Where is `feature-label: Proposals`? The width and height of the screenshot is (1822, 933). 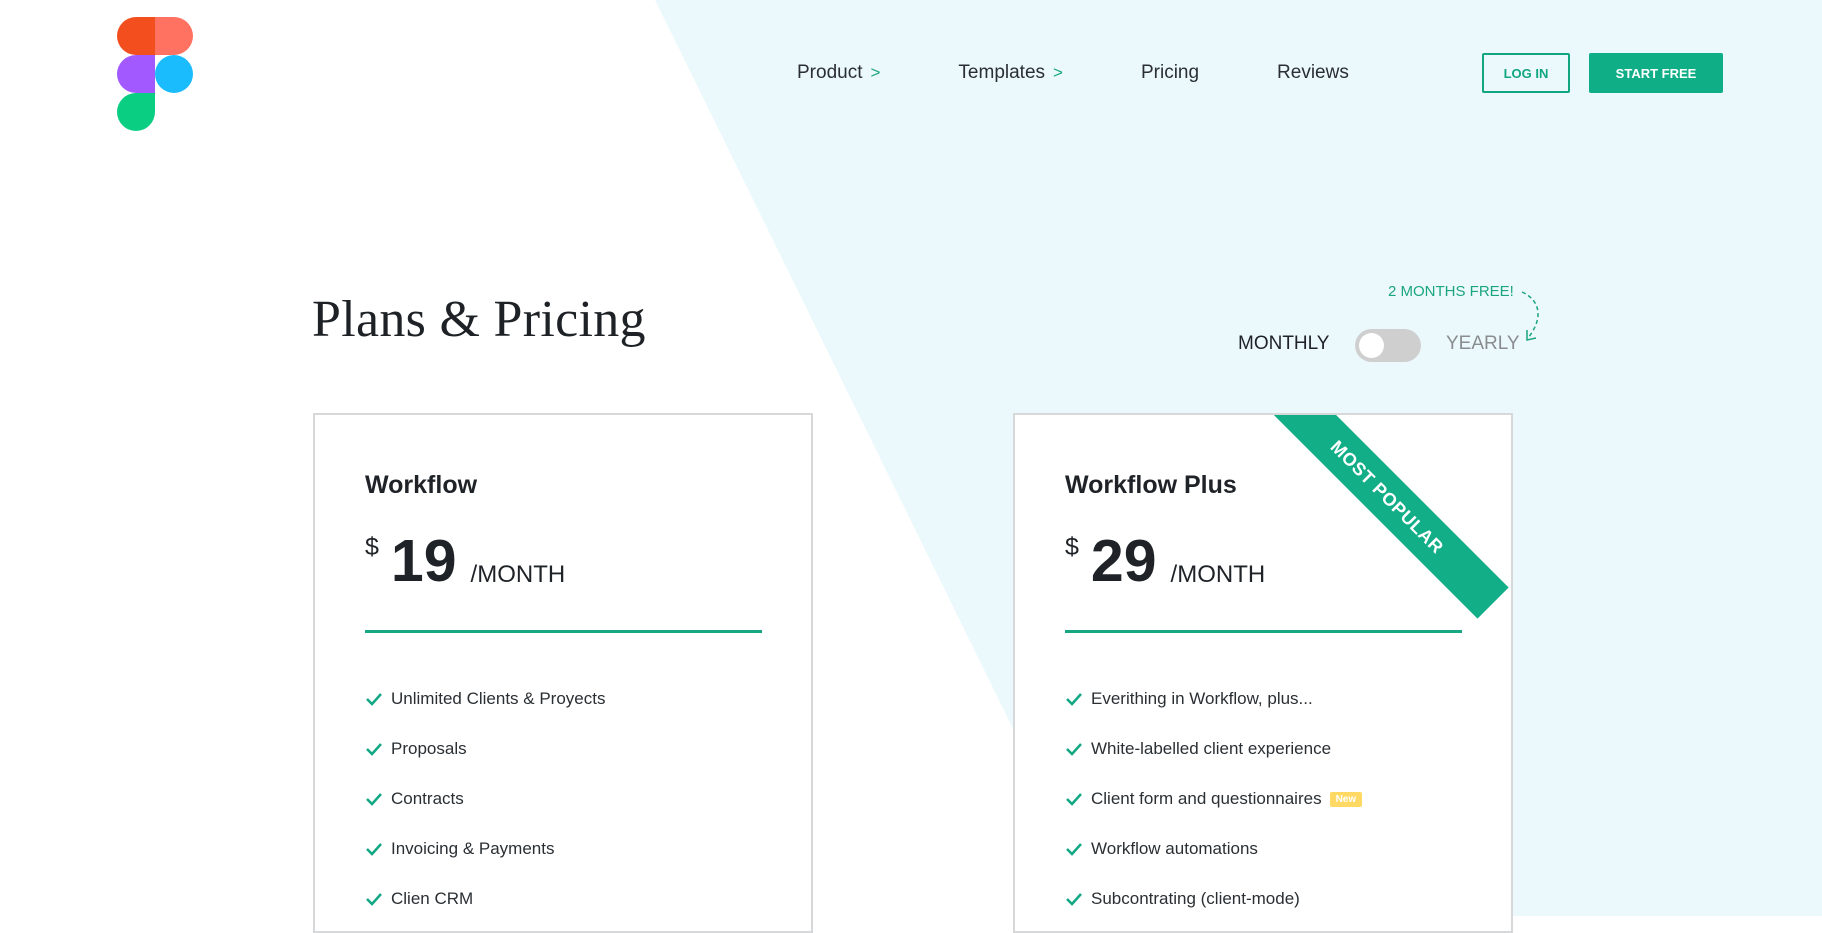 feature-label: Proposals is located at coordinates (429, 748).